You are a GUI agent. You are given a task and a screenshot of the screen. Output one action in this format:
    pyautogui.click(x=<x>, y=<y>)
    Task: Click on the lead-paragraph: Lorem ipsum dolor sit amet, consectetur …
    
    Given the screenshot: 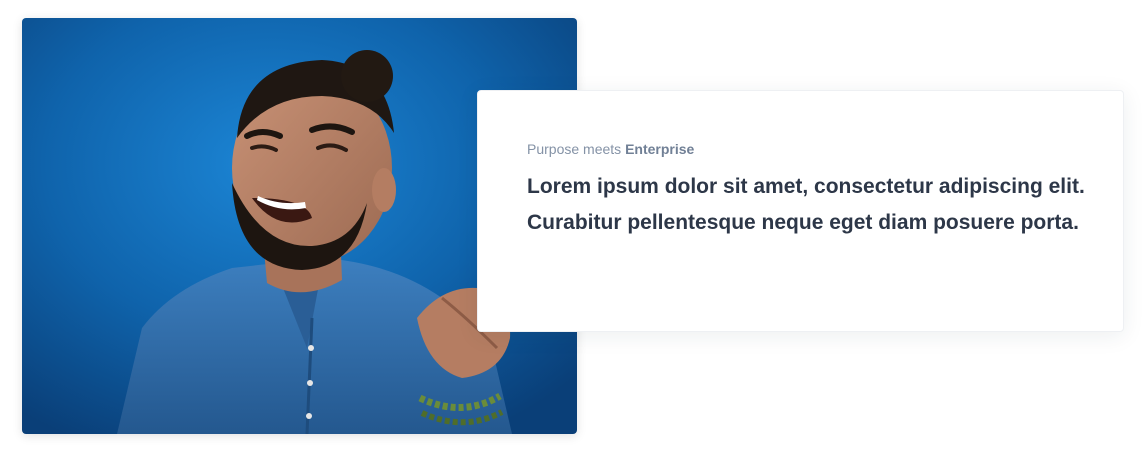 What is the action you would take?
    pyautogui.click(x=806, y=204)
    